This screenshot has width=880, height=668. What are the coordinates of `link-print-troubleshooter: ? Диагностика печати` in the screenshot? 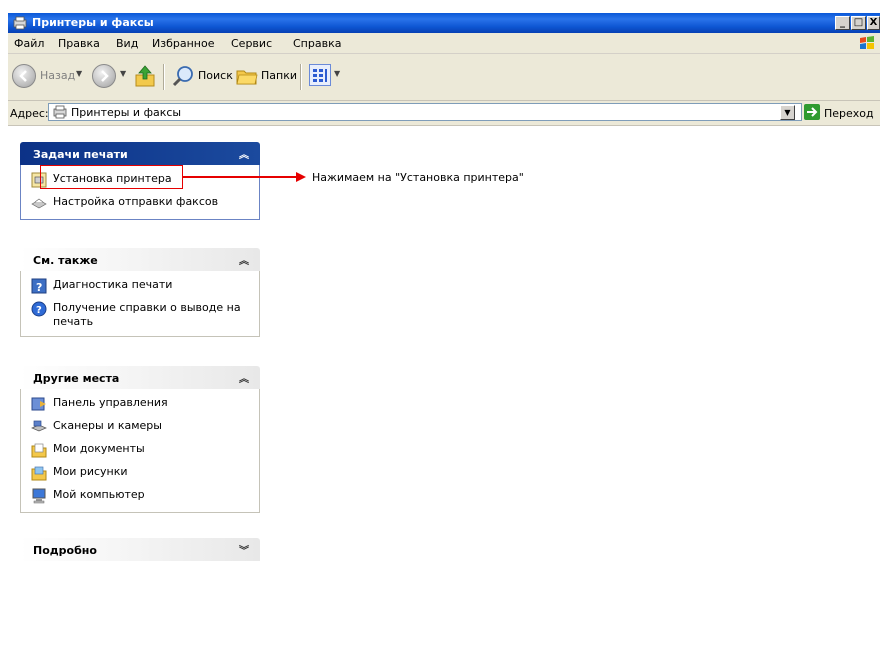 It's located at (140, 286).